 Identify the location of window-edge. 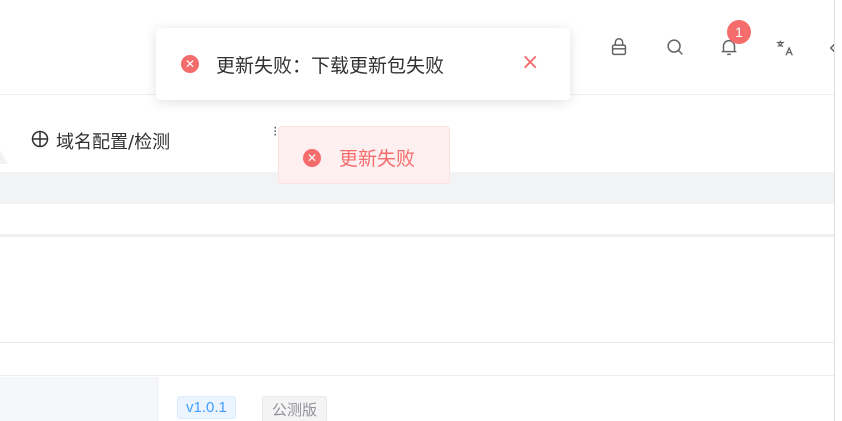
(838, 210).